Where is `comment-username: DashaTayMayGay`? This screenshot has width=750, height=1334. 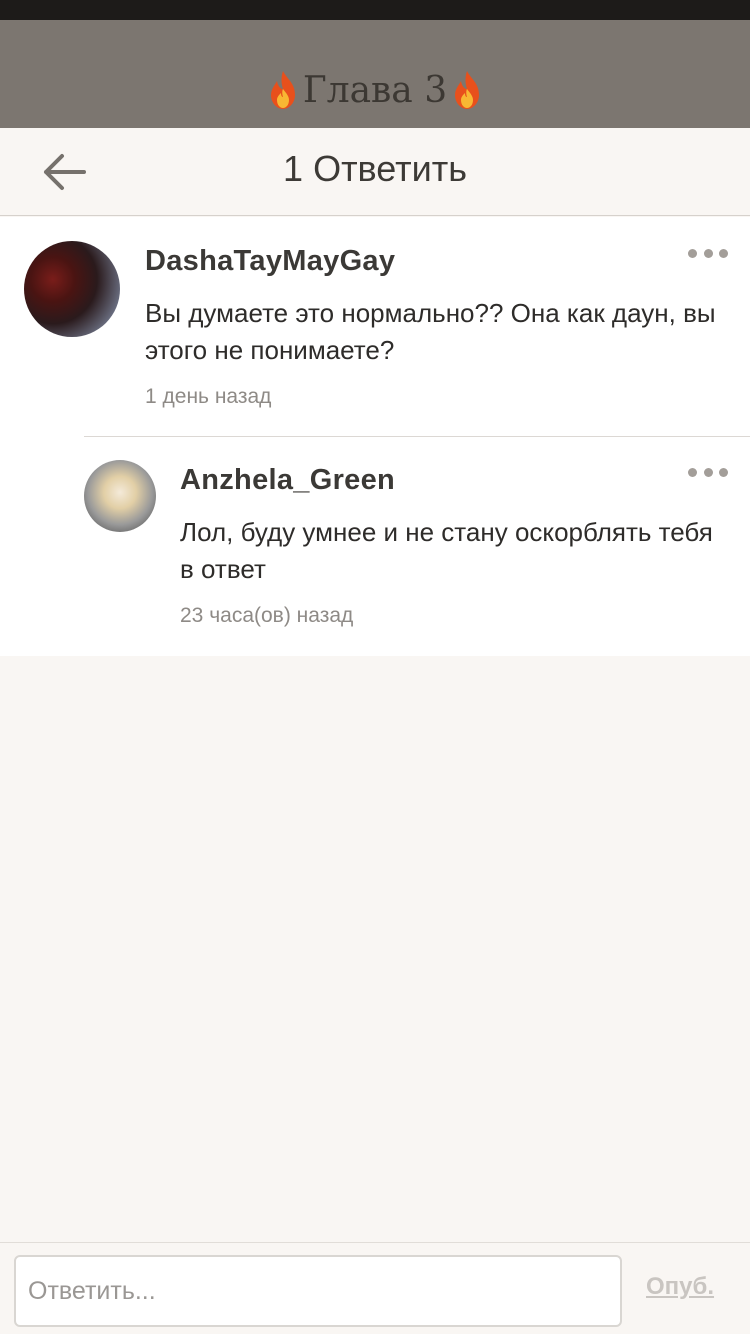
comment-username: DashaTayMayGay is located at coordinates (270, 261).